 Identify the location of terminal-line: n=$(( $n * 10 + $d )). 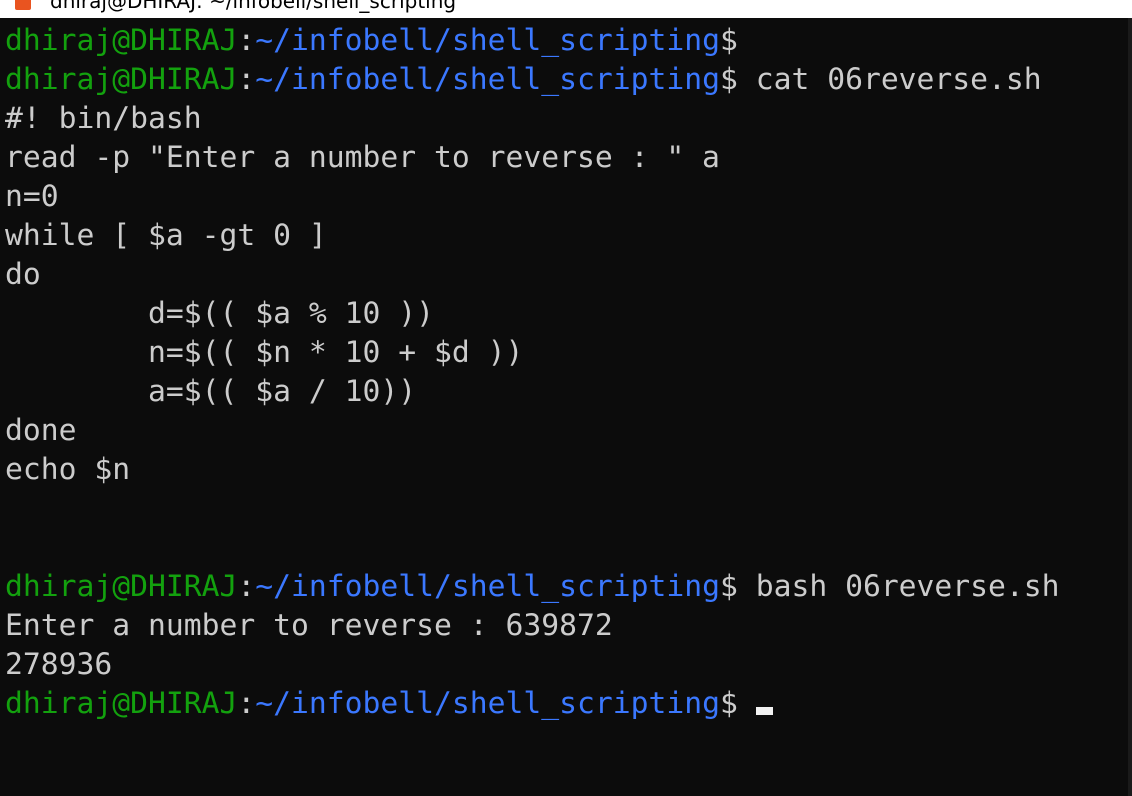
(532, 352).